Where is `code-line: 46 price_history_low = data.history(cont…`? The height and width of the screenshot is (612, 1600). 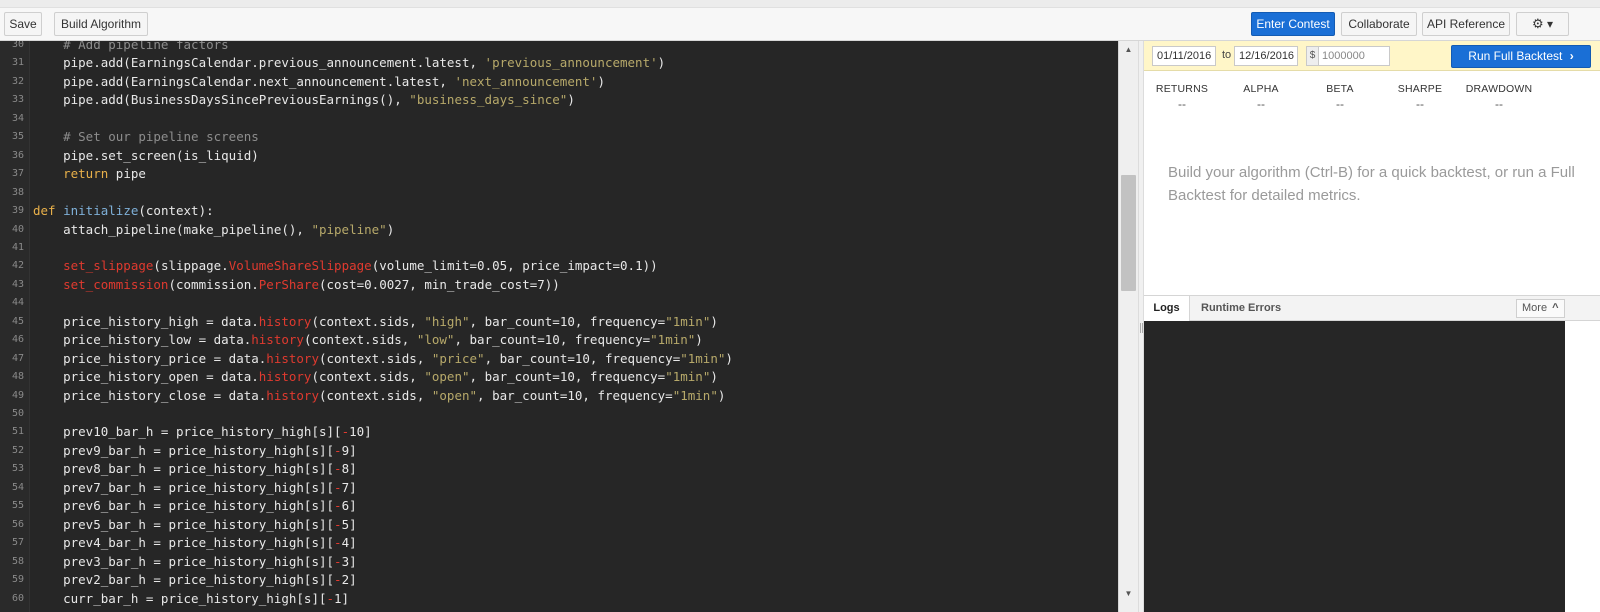 code-line: 46 price_history_low = data.history(cont… is located at coordinates (559, 339).